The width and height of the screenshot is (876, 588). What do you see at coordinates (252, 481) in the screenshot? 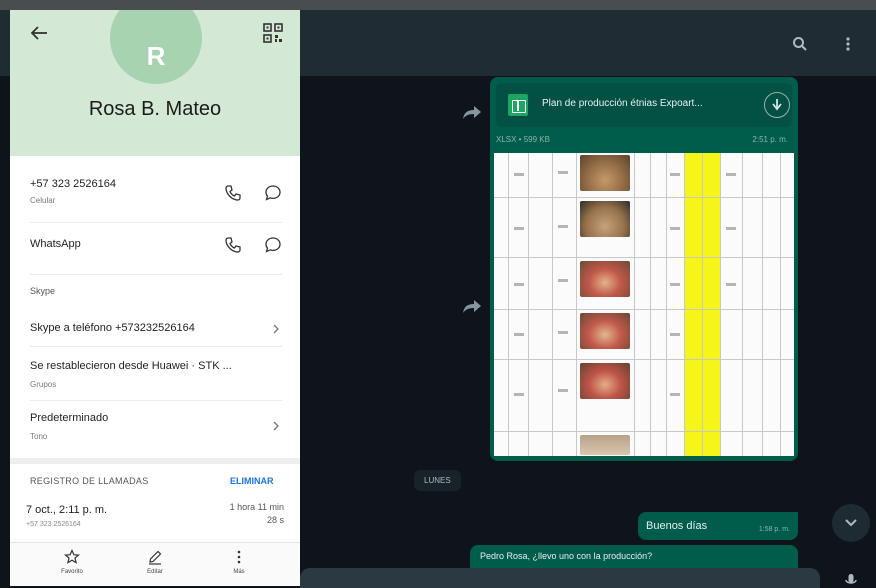
I see `delete-call-log-button: ELIMINAR` at bounding box center [252, 481].